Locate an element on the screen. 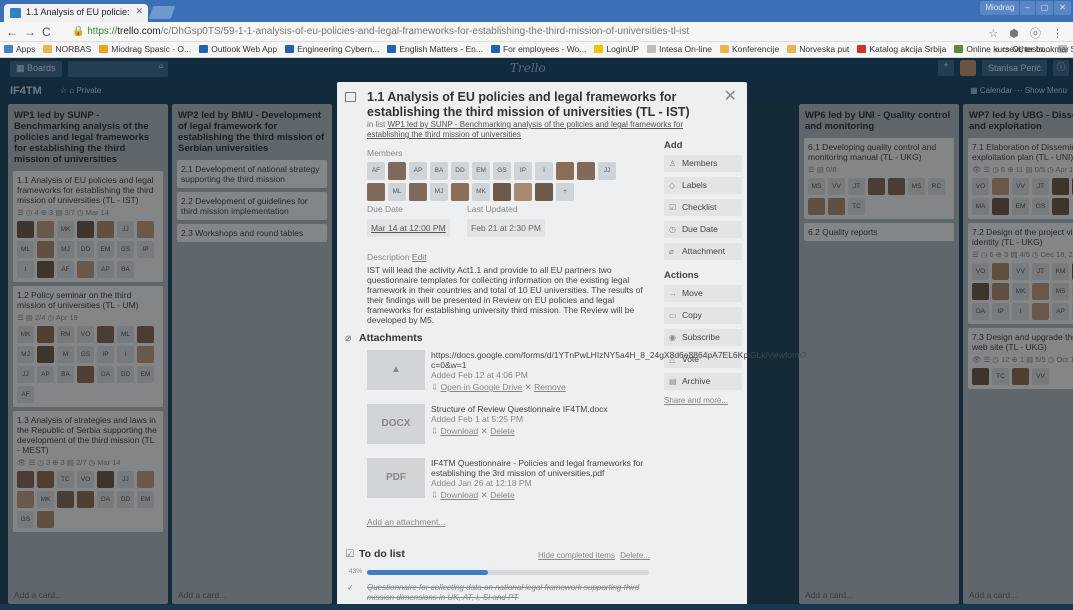  progress-fill is located at coordinates (427, 572).